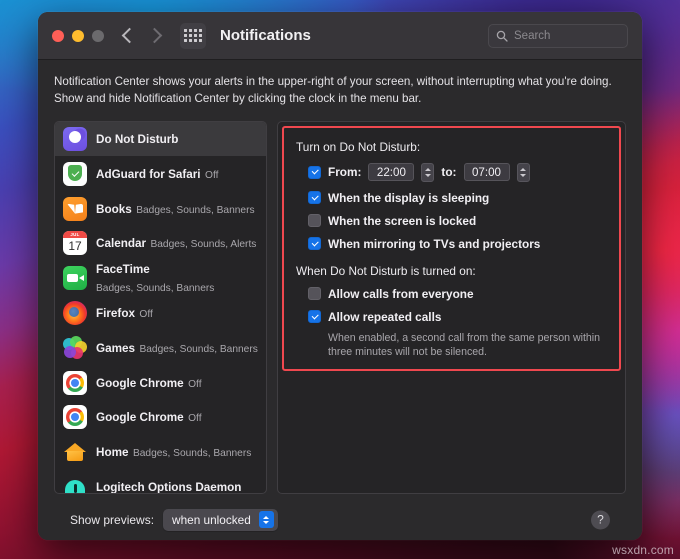 Image resolution: width=680 pixels, height=559 pixels. Describe the element at coordinates (115, 348) in the screenshot. I see `app-name: Games` at that location.